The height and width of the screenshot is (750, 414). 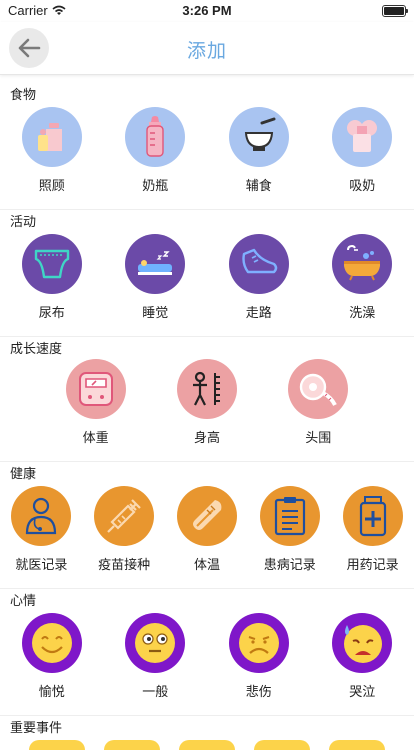 I want to click on doctor-icon, so click(x=41, y=516).